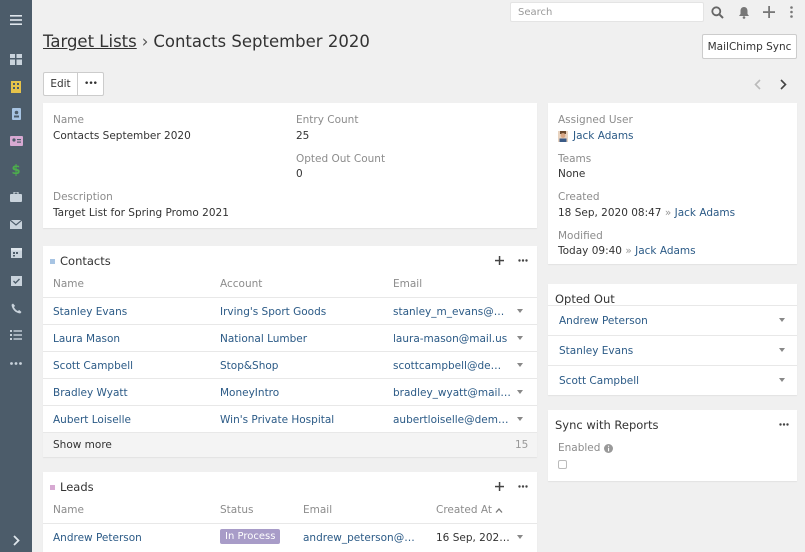 The height and width of the screenshot is (552, 805). What do you see at coordinates (133, 339) in the screenshot?
I see `contact-name-link: Laura Mason` at bounding box center [133, 339].